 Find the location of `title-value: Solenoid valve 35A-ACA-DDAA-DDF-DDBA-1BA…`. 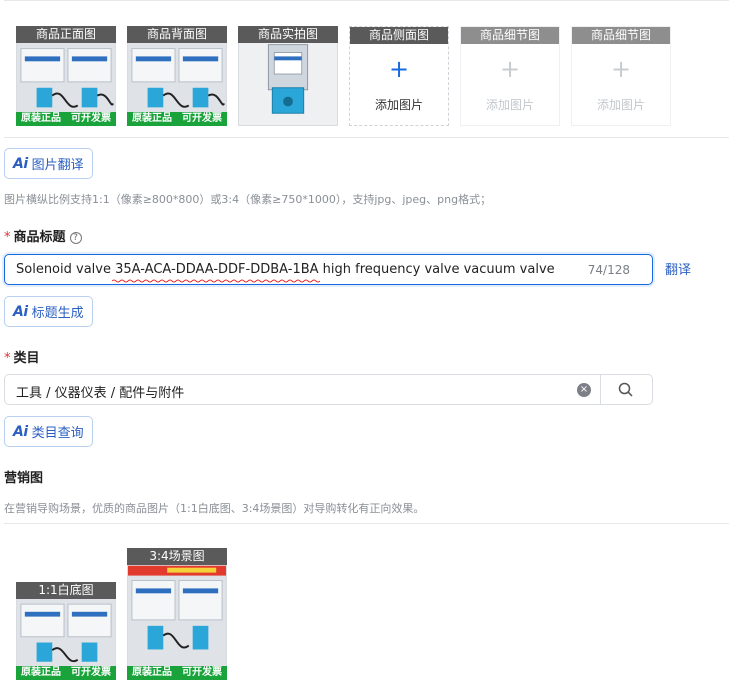

title-value: Solenoid valve 35A-ACA-DDAA-DDF-DDBA-1BA… is located at coordinates (285, 269).